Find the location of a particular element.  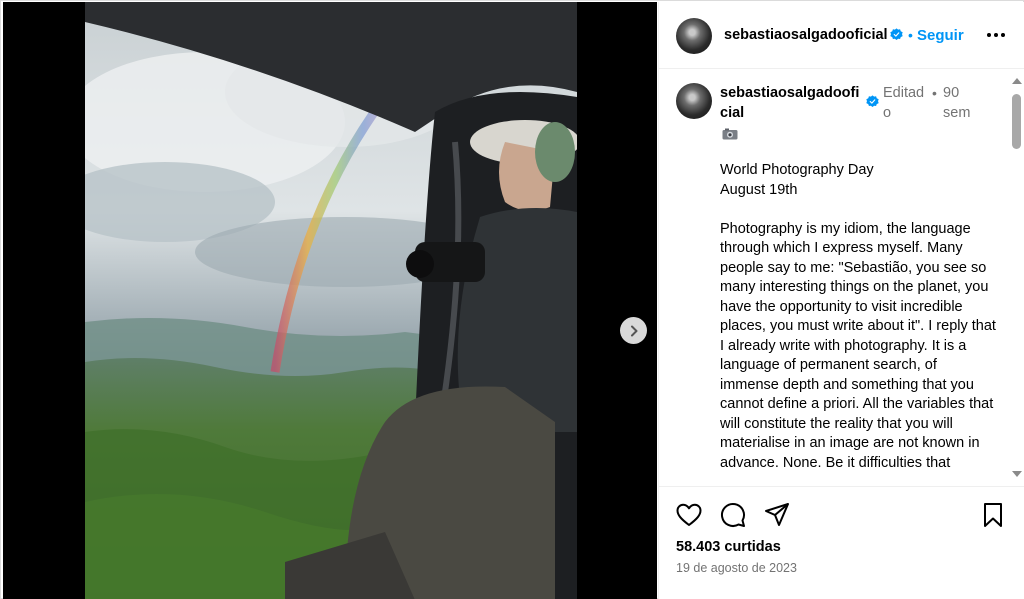

caption-scrollbar is located at coordinates (1016, 280).